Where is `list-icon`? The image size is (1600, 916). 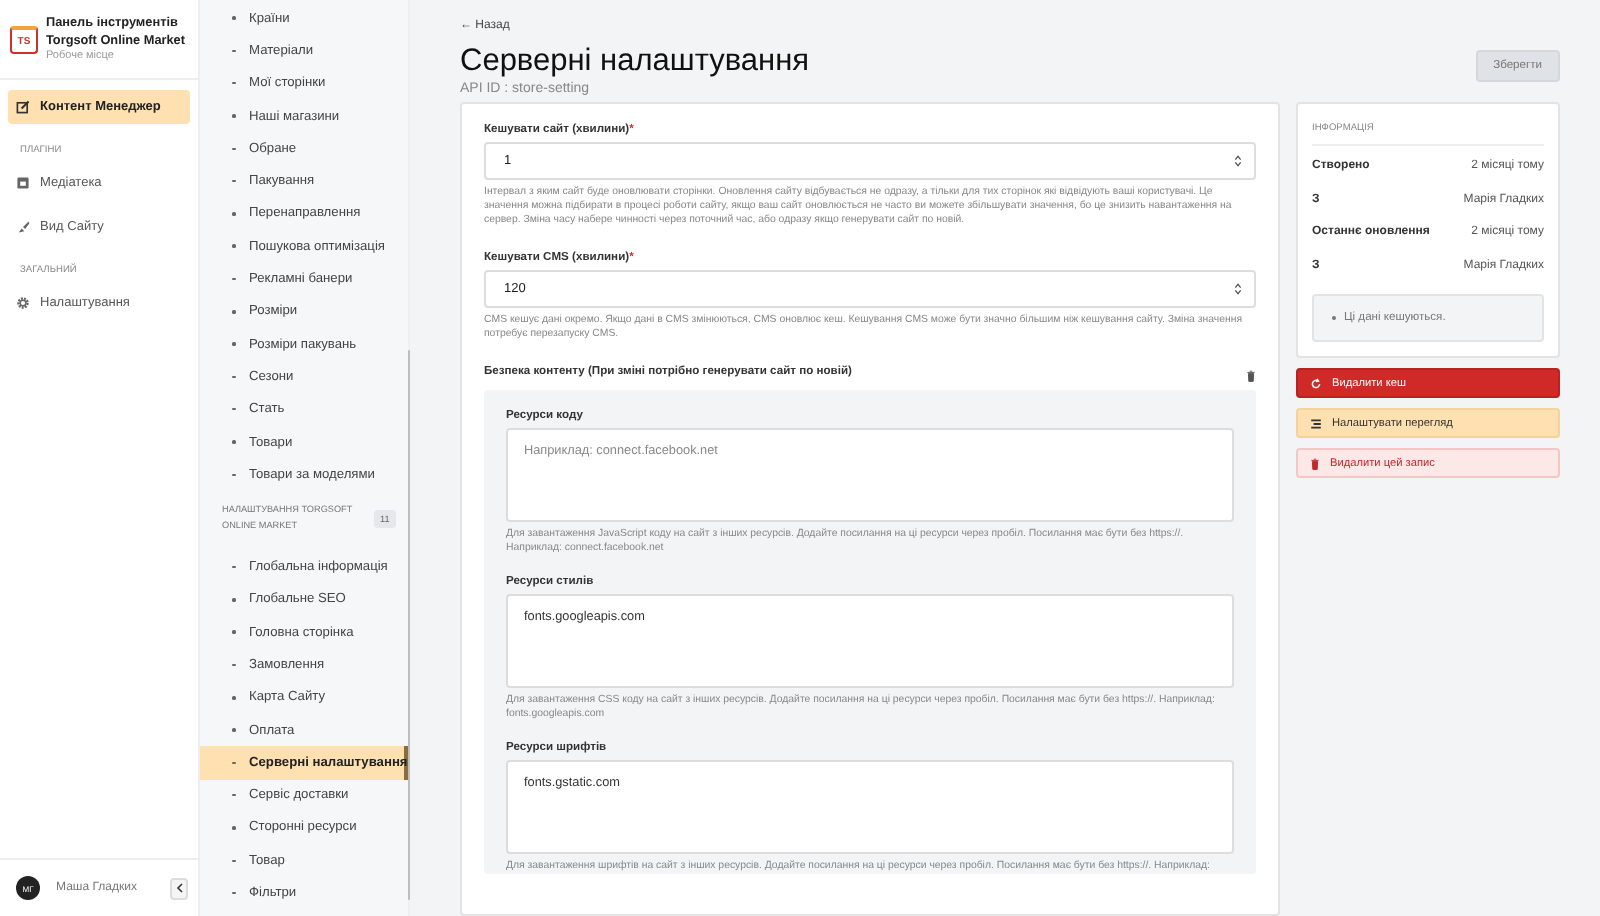
list-icon is located at coordinates (1316, 423).